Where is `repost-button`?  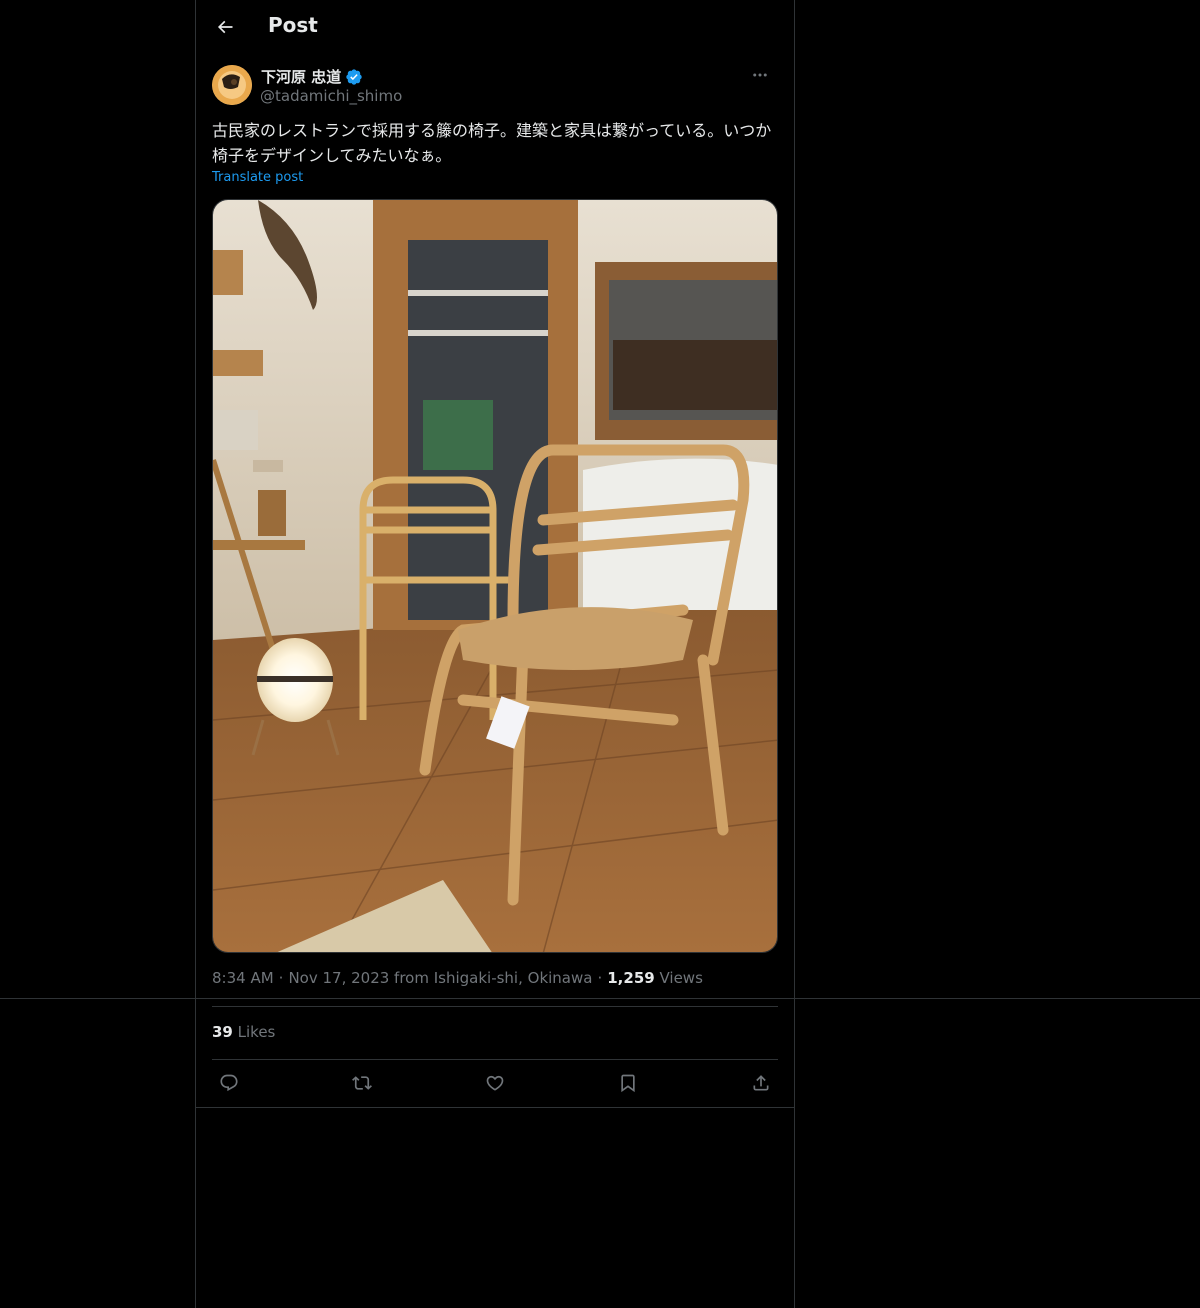
repost-button is located at coordinates (362, 1083).